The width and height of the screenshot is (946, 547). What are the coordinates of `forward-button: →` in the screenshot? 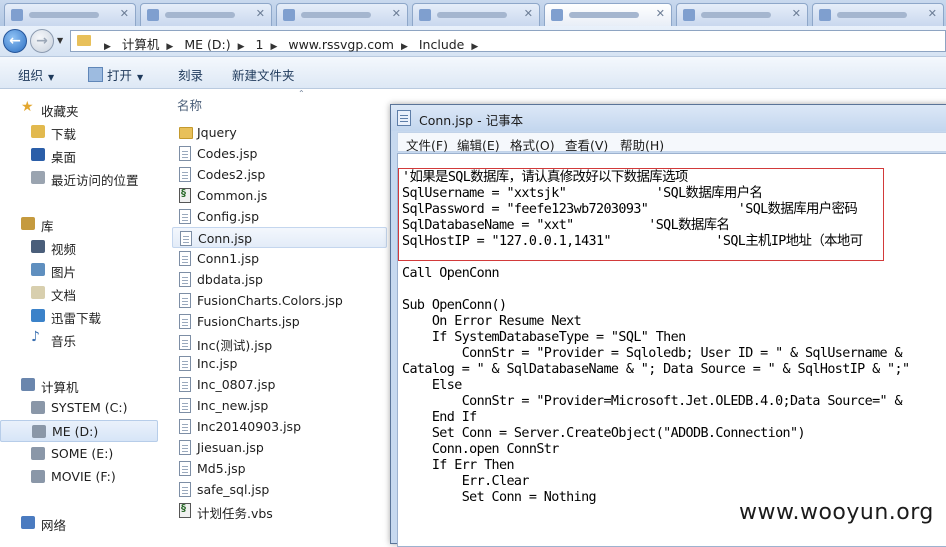 It's located at (42, 41).